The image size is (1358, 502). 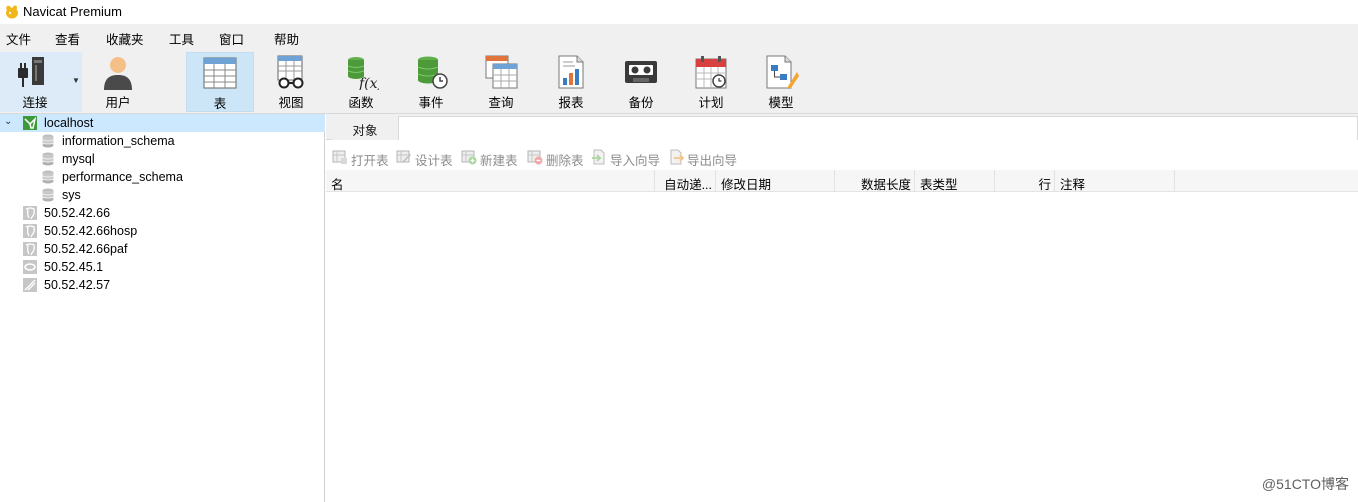 I want to click on tree-item-database: performance_schema, so click(x=162, y=177).